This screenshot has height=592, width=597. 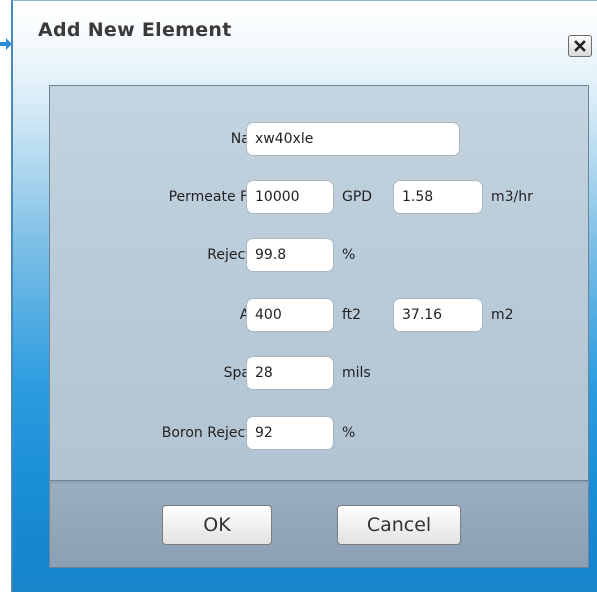 I want to click on button-panel: OK Cancel, so click(x=319, y=524).